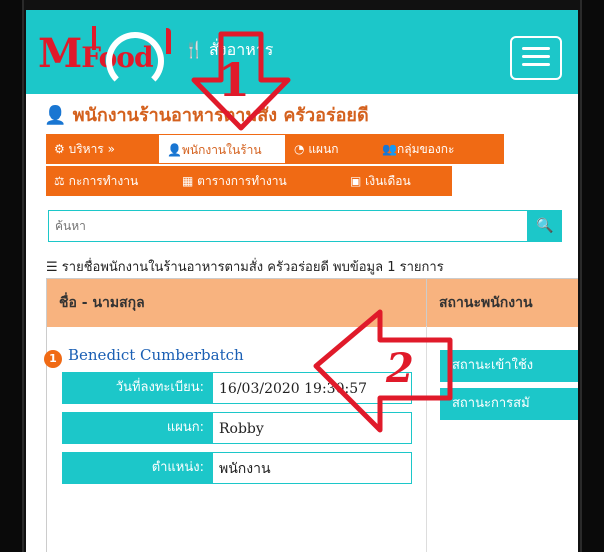 The image size is (604, 552). Describe the element at coordinates (135, 61) in the screenshot. I see `plate-icon` at that location.